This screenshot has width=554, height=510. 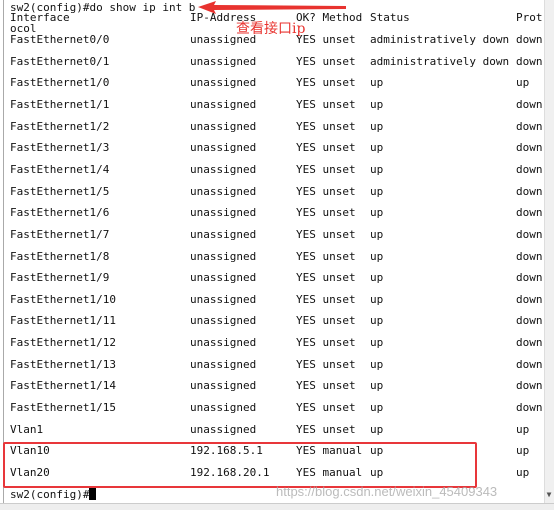 I want to click on cell-interface: FastEthernet1/11, so click(x=63, y=321).